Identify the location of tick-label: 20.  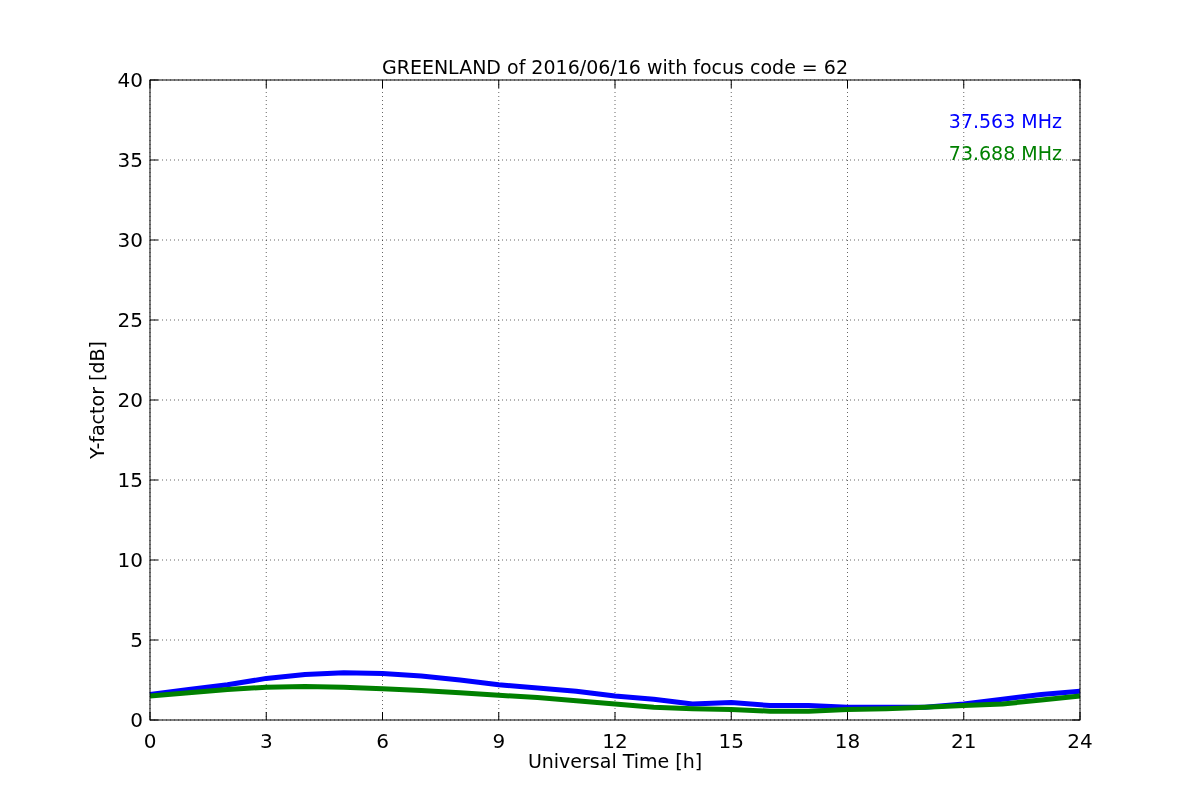
(130, 400).